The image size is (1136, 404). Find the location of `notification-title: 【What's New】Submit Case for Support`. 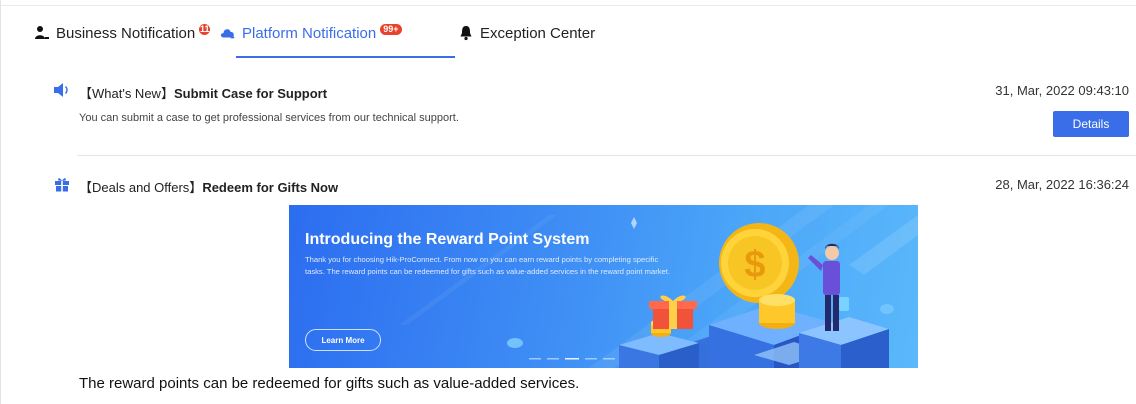

notification-title: 【What's New】Submit Case for Support is located at coordinates (203, 92).